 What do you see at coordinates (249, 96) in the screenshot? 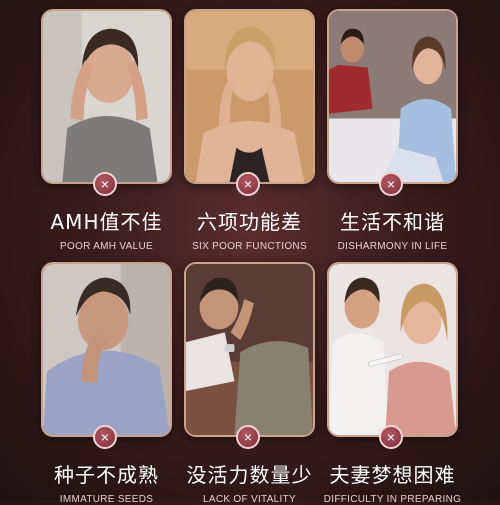
I see `photo-worried-woman` at bounding box center [249, 96].